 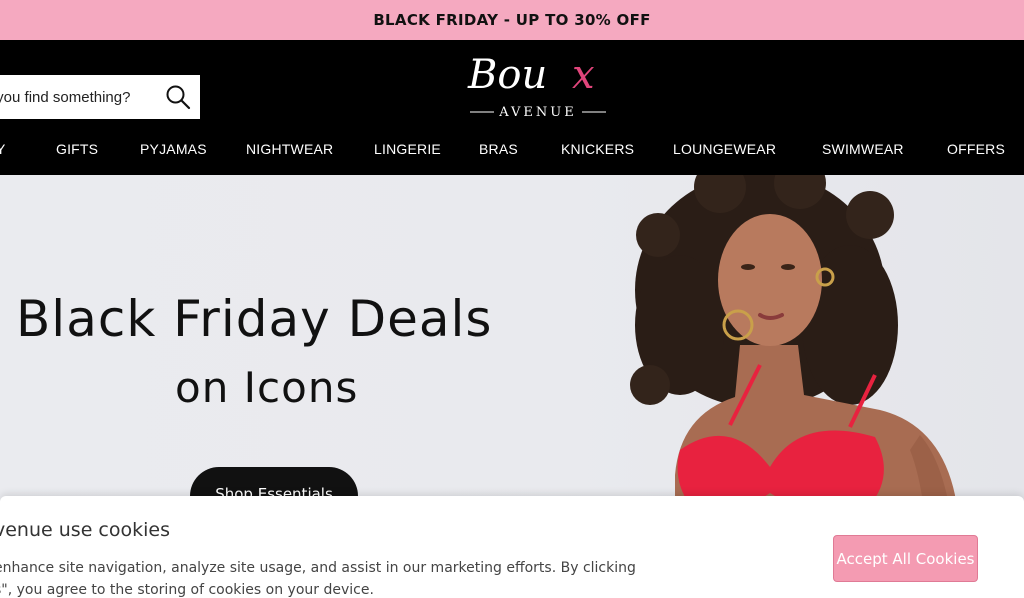 I want to click on nav-item-bras: BRAS, so click(x=498, y=149).